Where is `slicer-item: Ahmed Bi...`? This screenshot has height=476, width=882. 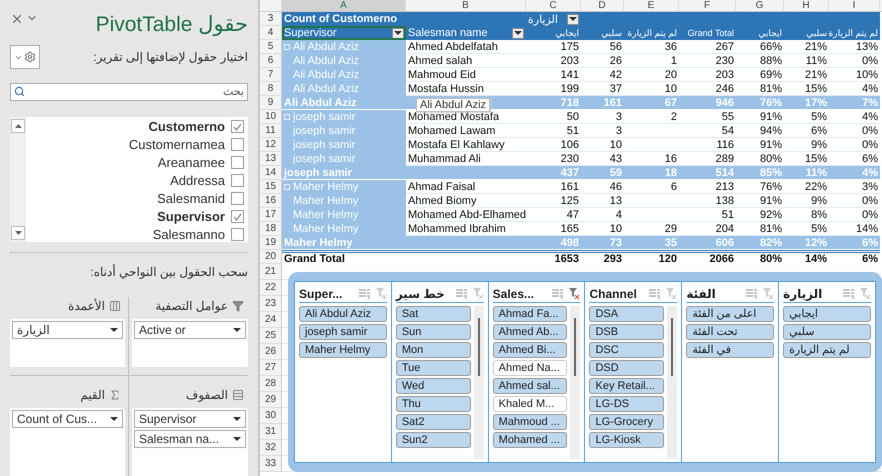 slicer-item: Ahmed Bi... is located at coordinates (530, 350).